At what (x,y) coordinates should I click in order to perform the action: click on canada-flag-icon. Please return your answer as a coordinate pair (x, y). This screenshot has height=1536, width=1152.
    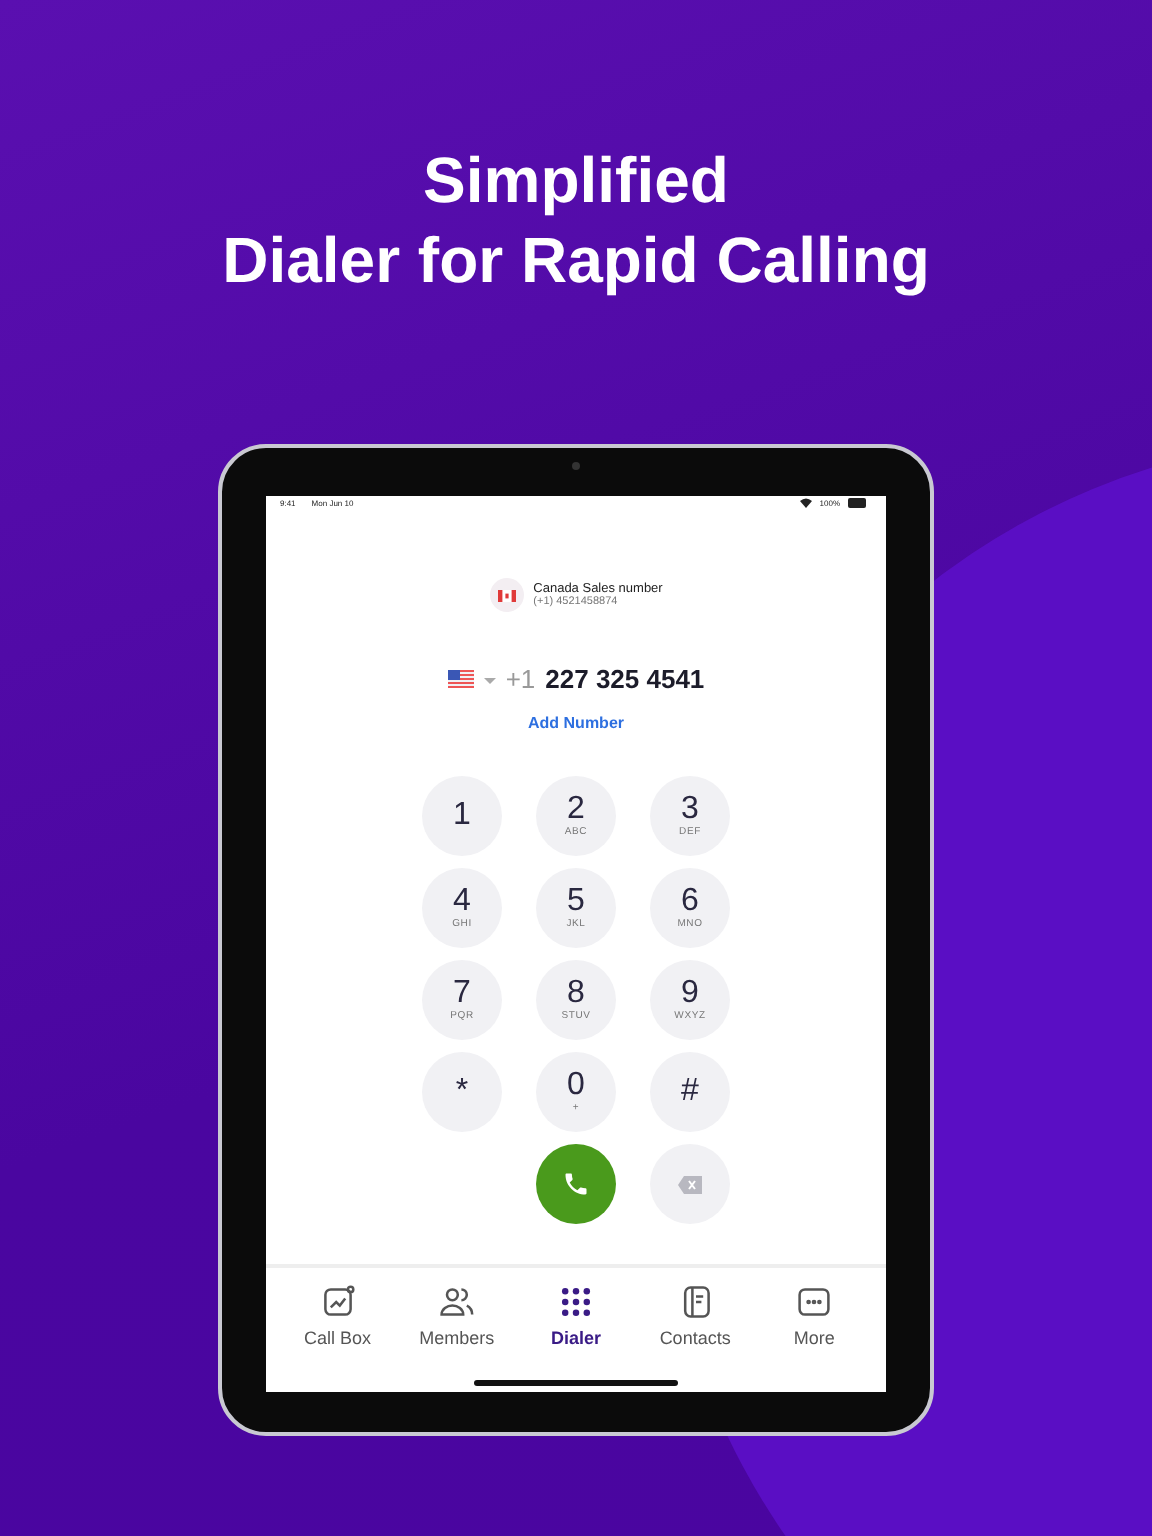
    Looking at the image, I should click on (506, 595).